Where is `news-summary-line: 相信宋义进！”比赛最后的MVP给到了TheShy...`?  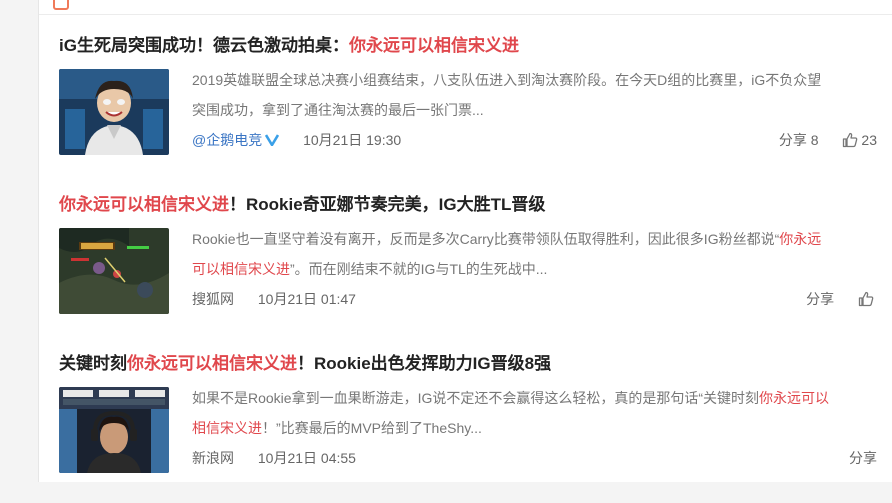 news-summary-line: 相信宋义进！”比赛最后的MVP给到了TheShy... is located at coordinates (534, 428).